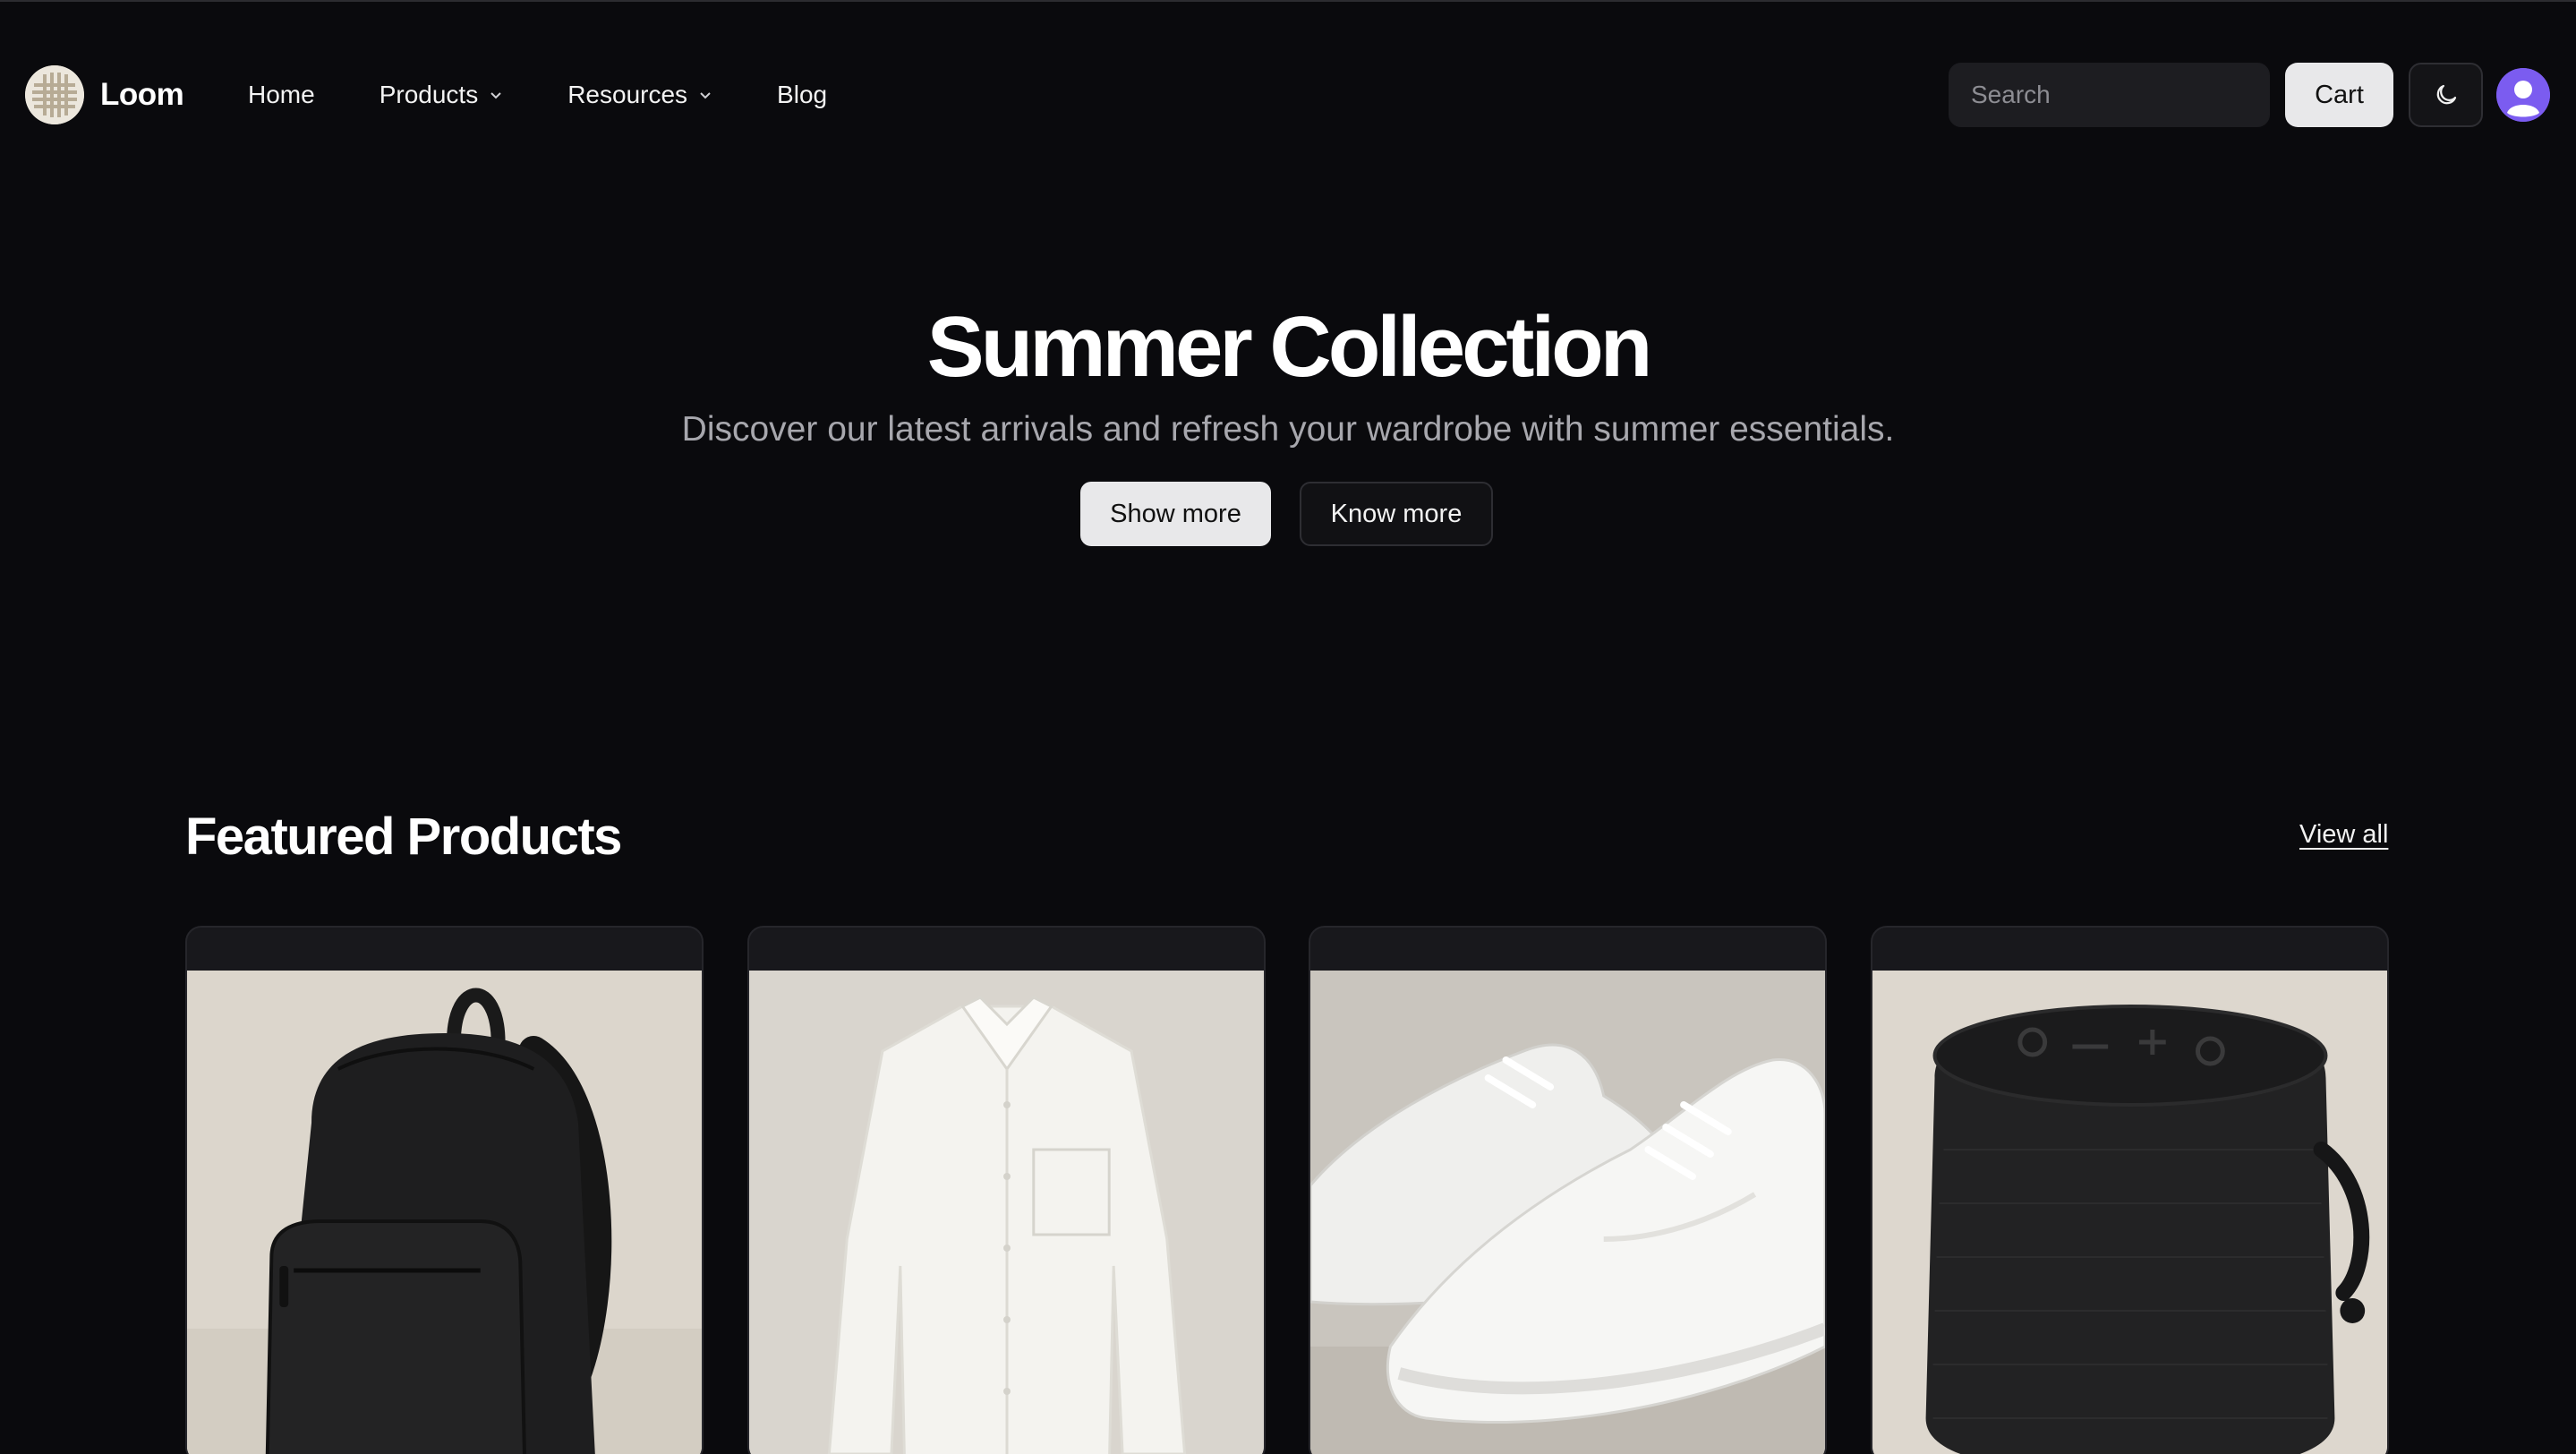  I want to click on brand-name: Loom, so click(142, 94).